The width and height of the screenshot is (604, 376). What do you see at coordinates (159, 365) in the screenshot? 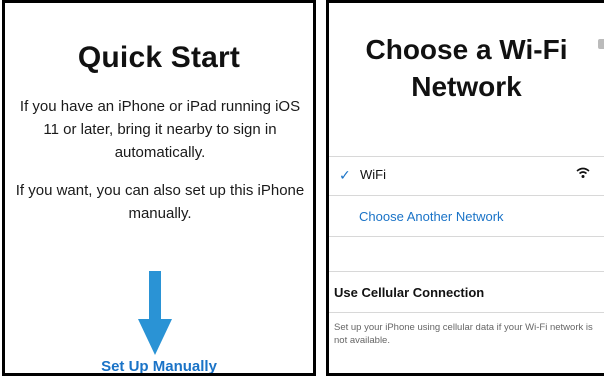
I see `set-up-manually-link: Set Up Manually` at bounding box center [159, 365].